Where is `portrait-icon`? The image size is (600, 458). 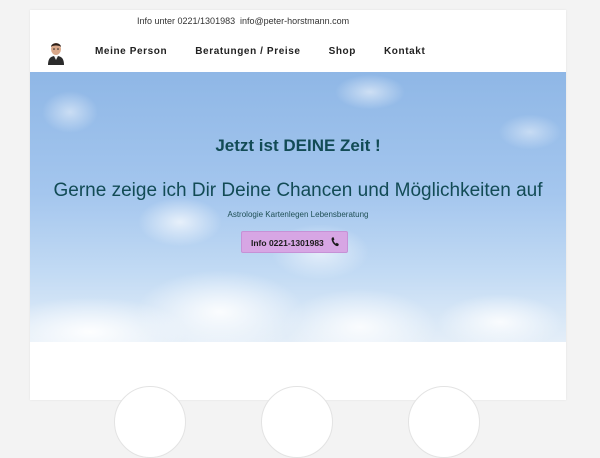
portrait-icon is located at coordinates (56, 51).